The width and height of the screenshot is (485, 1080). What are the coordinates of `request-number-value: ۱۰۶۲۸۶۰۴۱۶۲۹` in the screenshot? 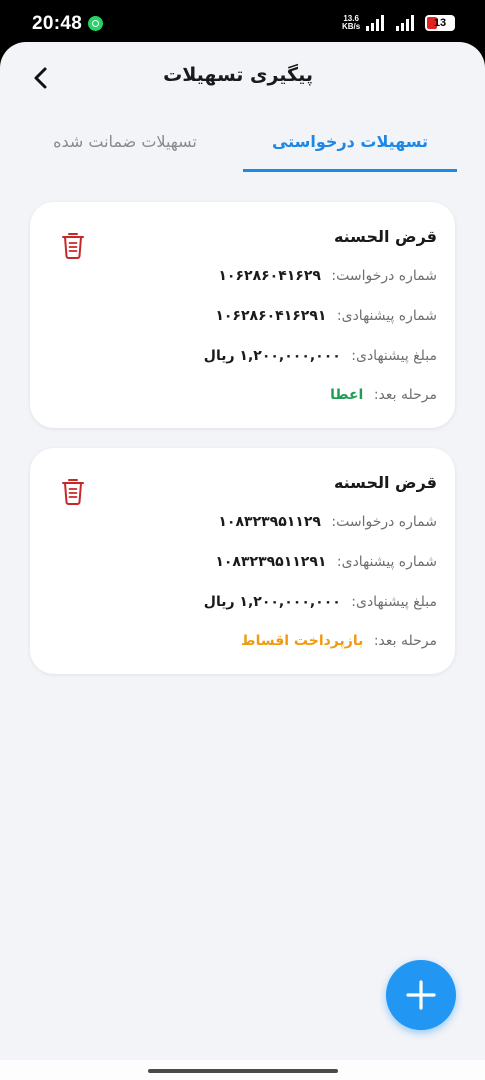 It's located at (269, 276).